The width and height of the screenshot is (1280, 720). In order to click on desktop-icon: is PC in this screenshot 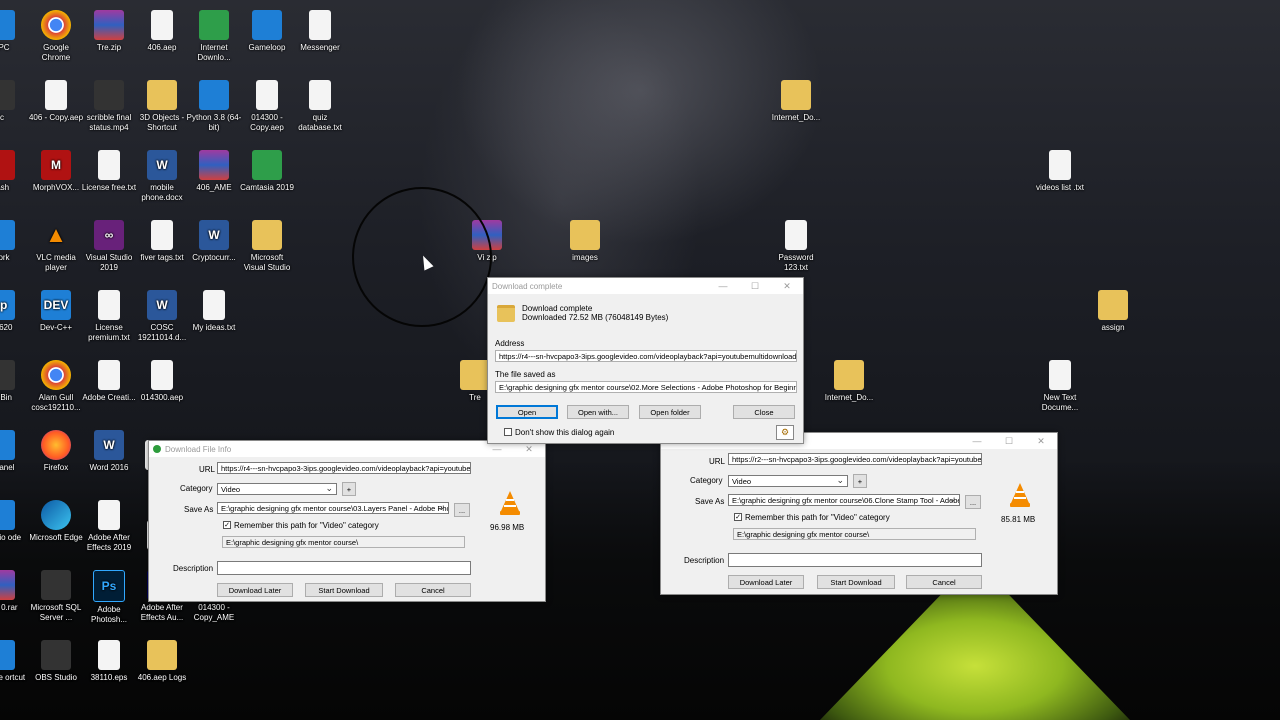, I will do `click(14, 31)`.